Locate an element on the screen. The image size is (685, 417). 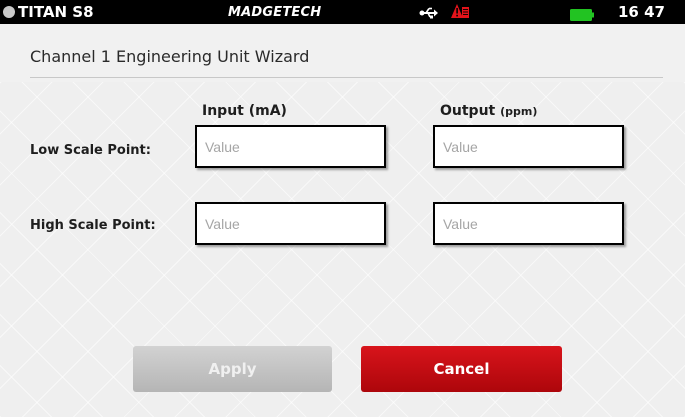
battery-icon is located at coordinates (582, 15).